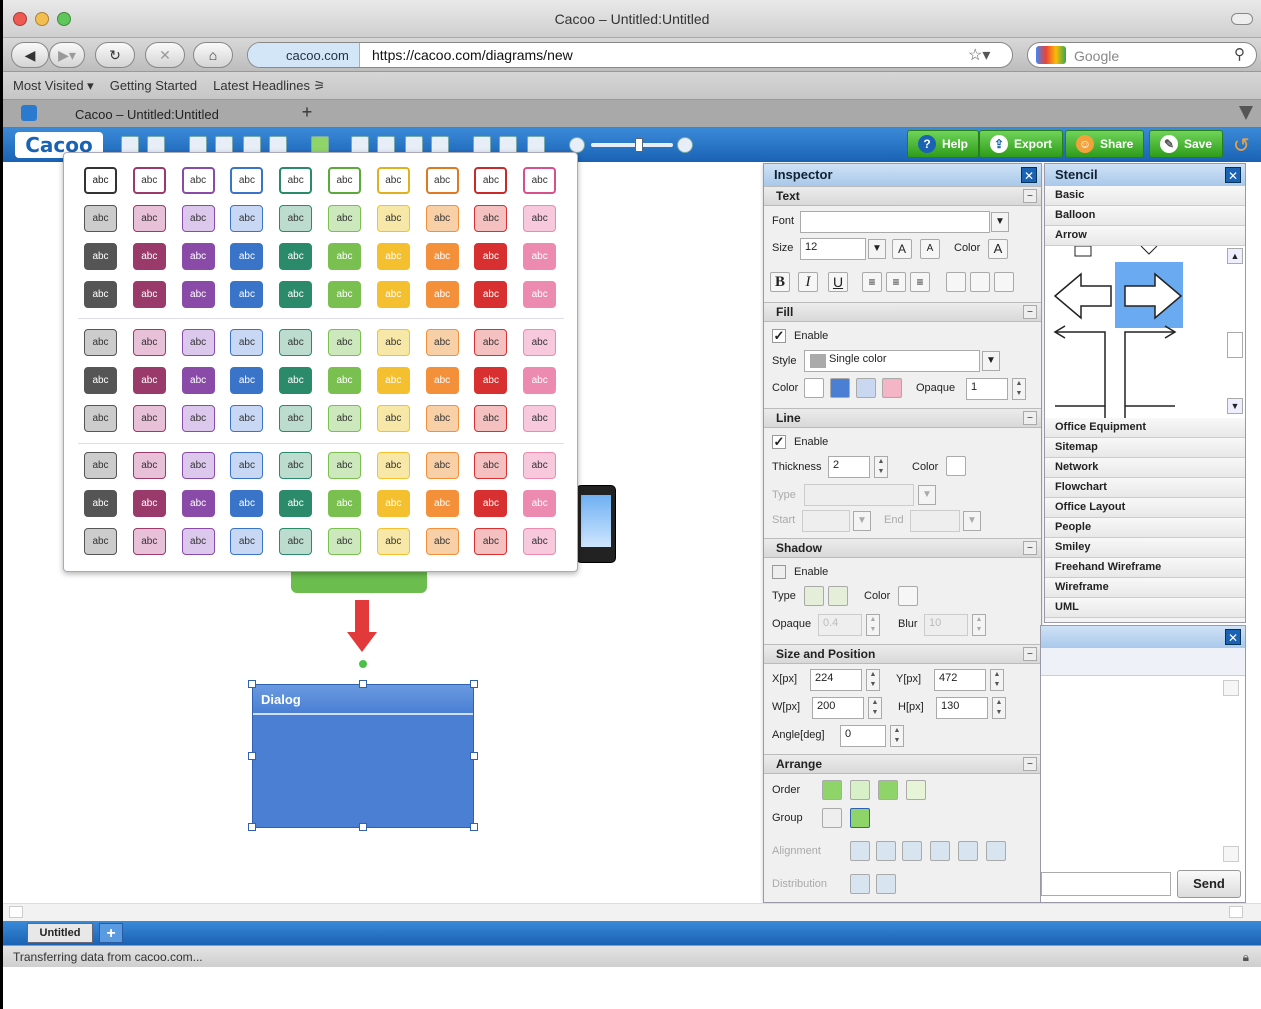  I want to click on phone-shape, so click(596, 524).